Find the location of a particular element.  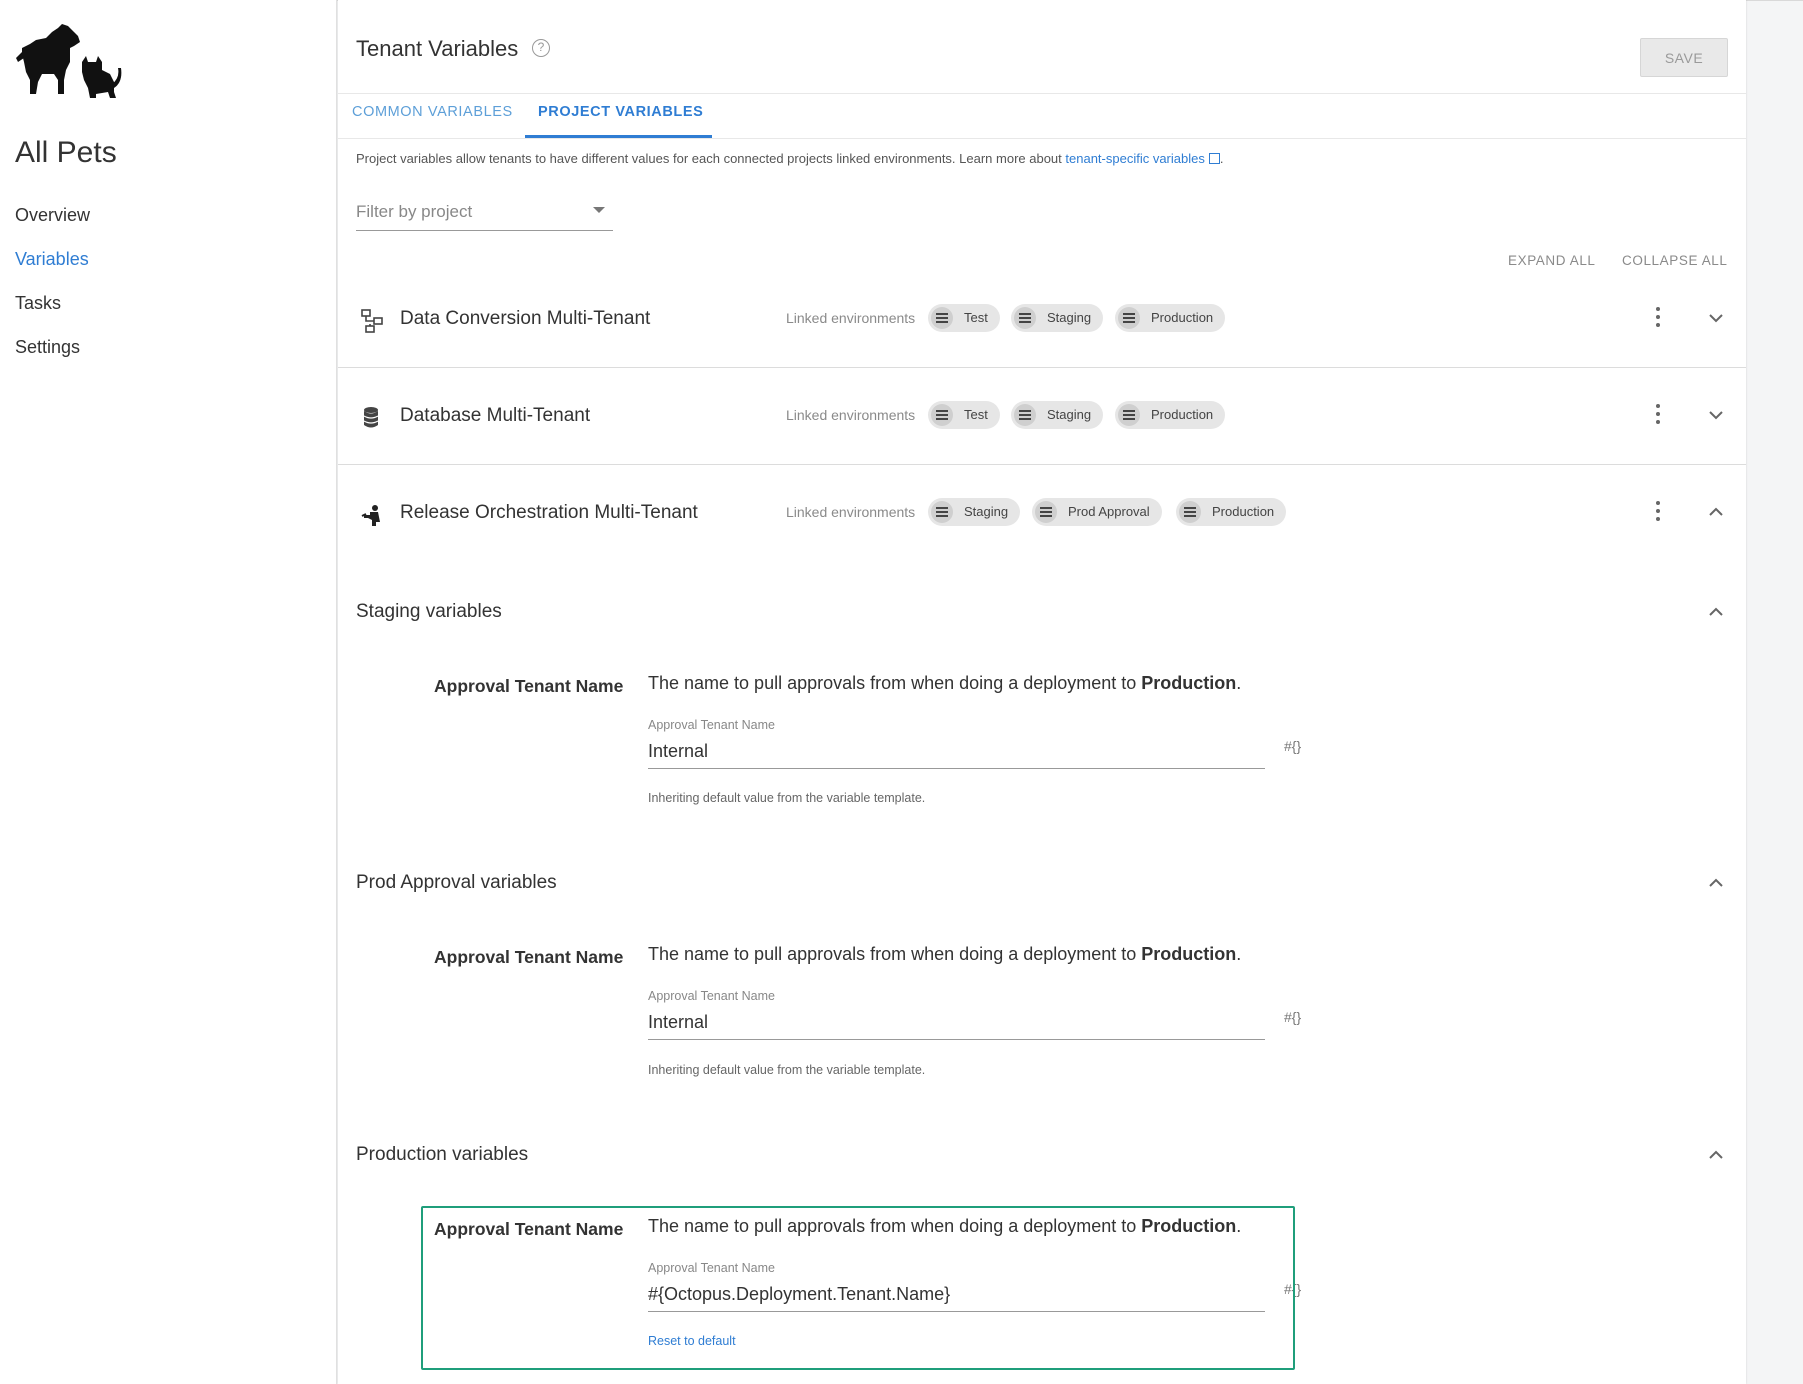

tenant-specific-variables-link: tenant-specific variables is located at coordinates (1134, 158).